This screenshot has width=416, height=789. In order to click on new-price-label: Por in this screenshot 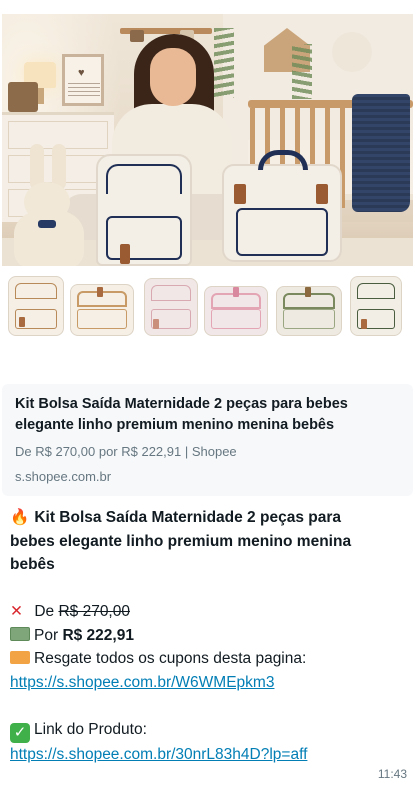, I will do `click(46, 635)`.